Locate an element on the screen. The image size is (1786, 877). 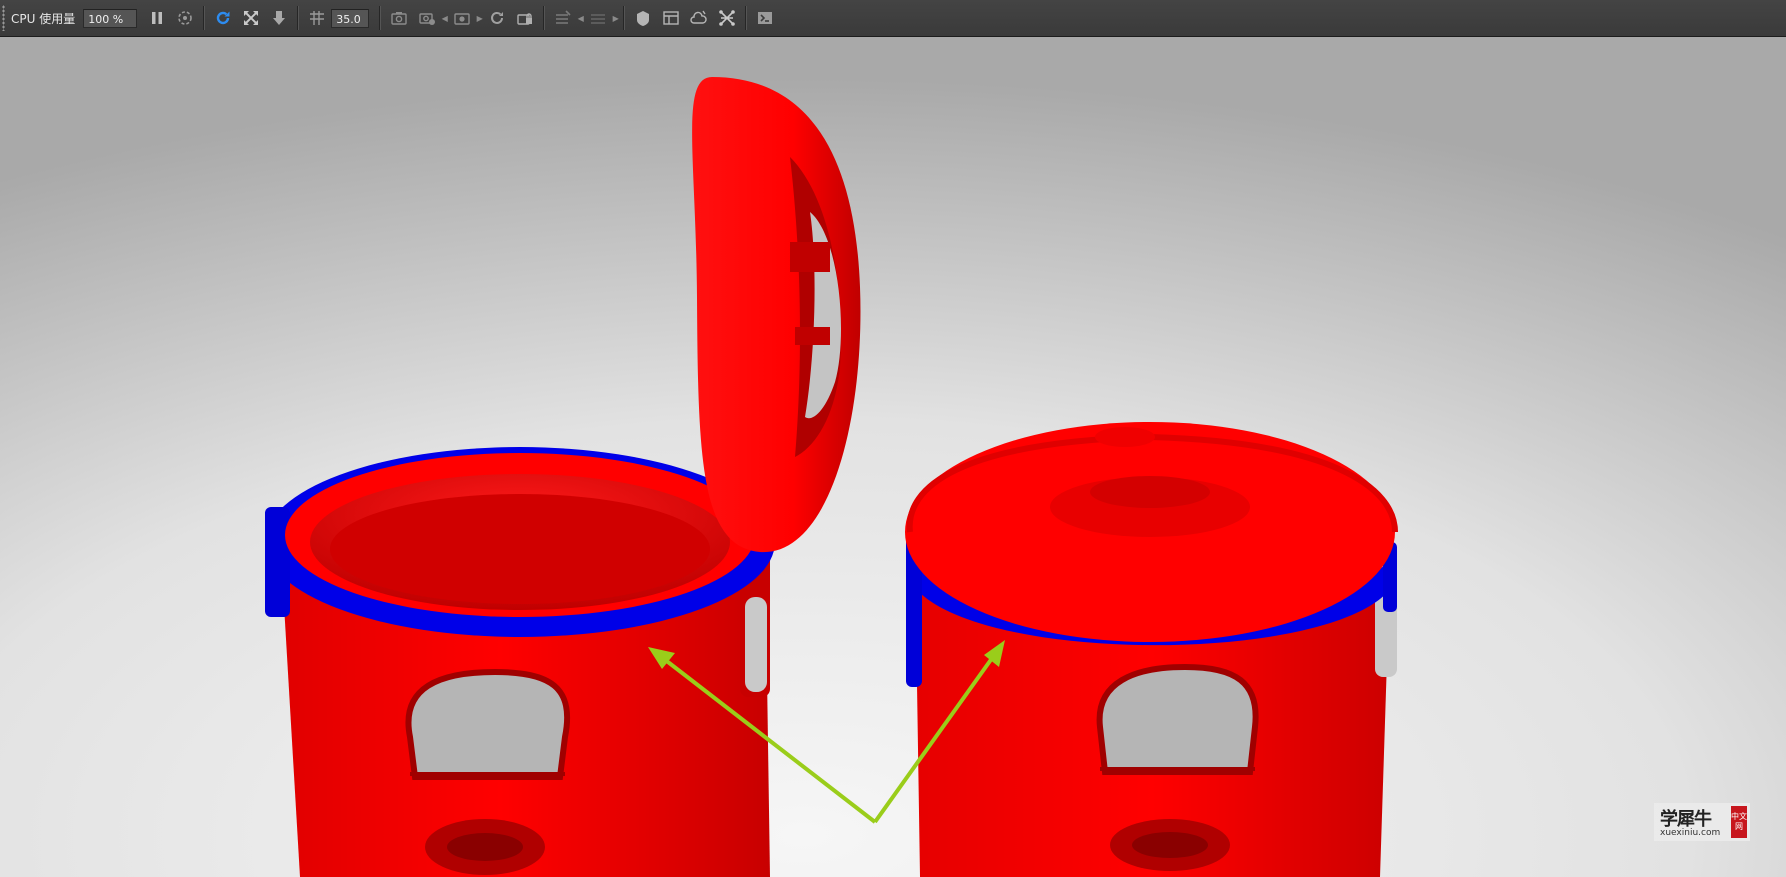
cloud-icon is located at coordinates (698, 17).